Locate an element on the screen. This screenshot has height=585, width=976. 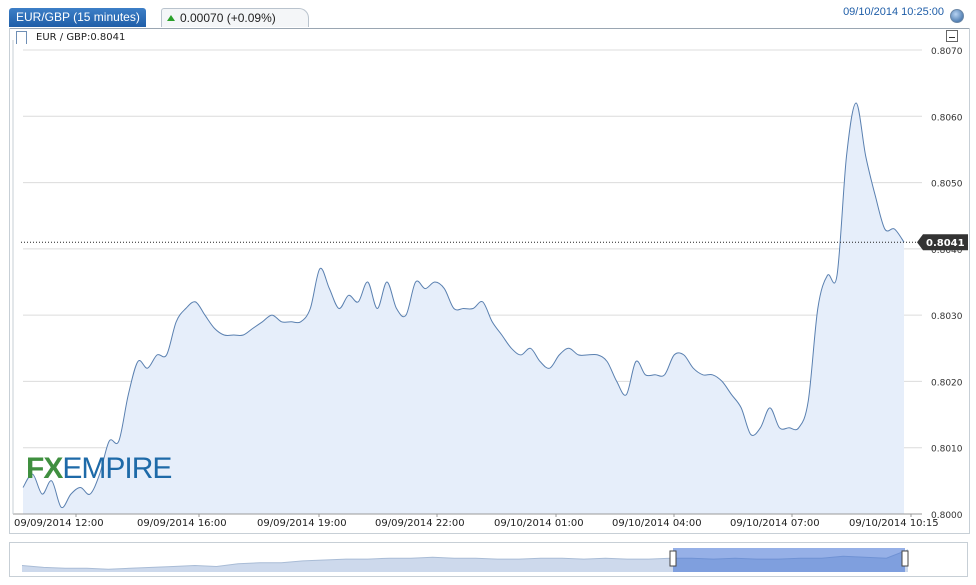
x-tick-label: 09/10/2014 04:00 is located at coordinates (657, 523).